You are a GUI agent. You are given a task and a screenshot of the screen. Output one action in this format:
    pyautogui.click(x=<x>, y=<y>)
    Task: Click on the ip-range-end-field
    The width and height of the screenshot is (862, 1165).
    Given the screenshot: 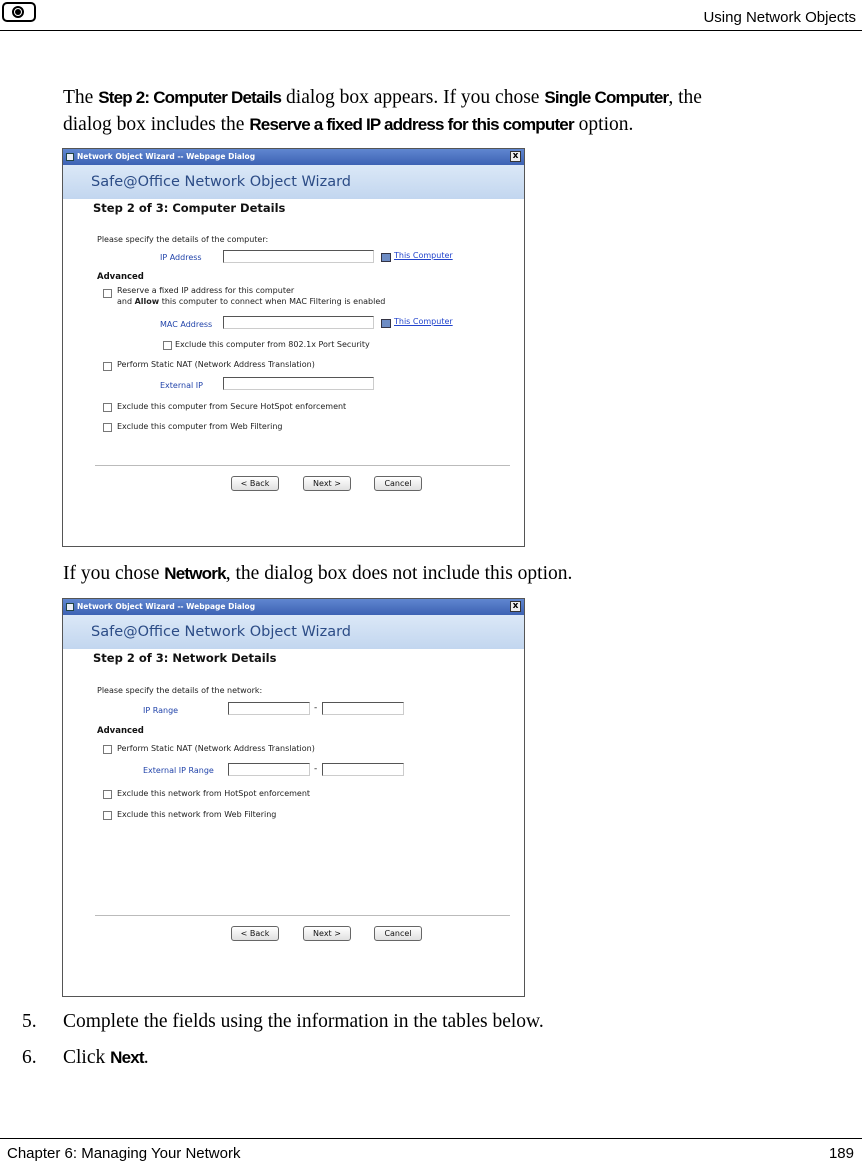 What is the action you would take?
    pyautogui.click(x=363, y=708)
    